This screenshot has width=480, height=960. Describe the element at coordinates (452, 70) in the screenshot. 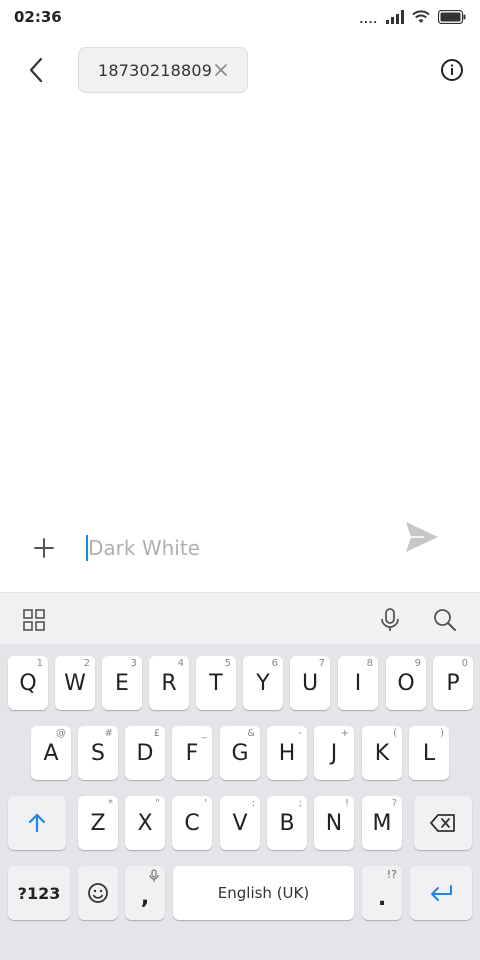

I see `info-icon` at that location.